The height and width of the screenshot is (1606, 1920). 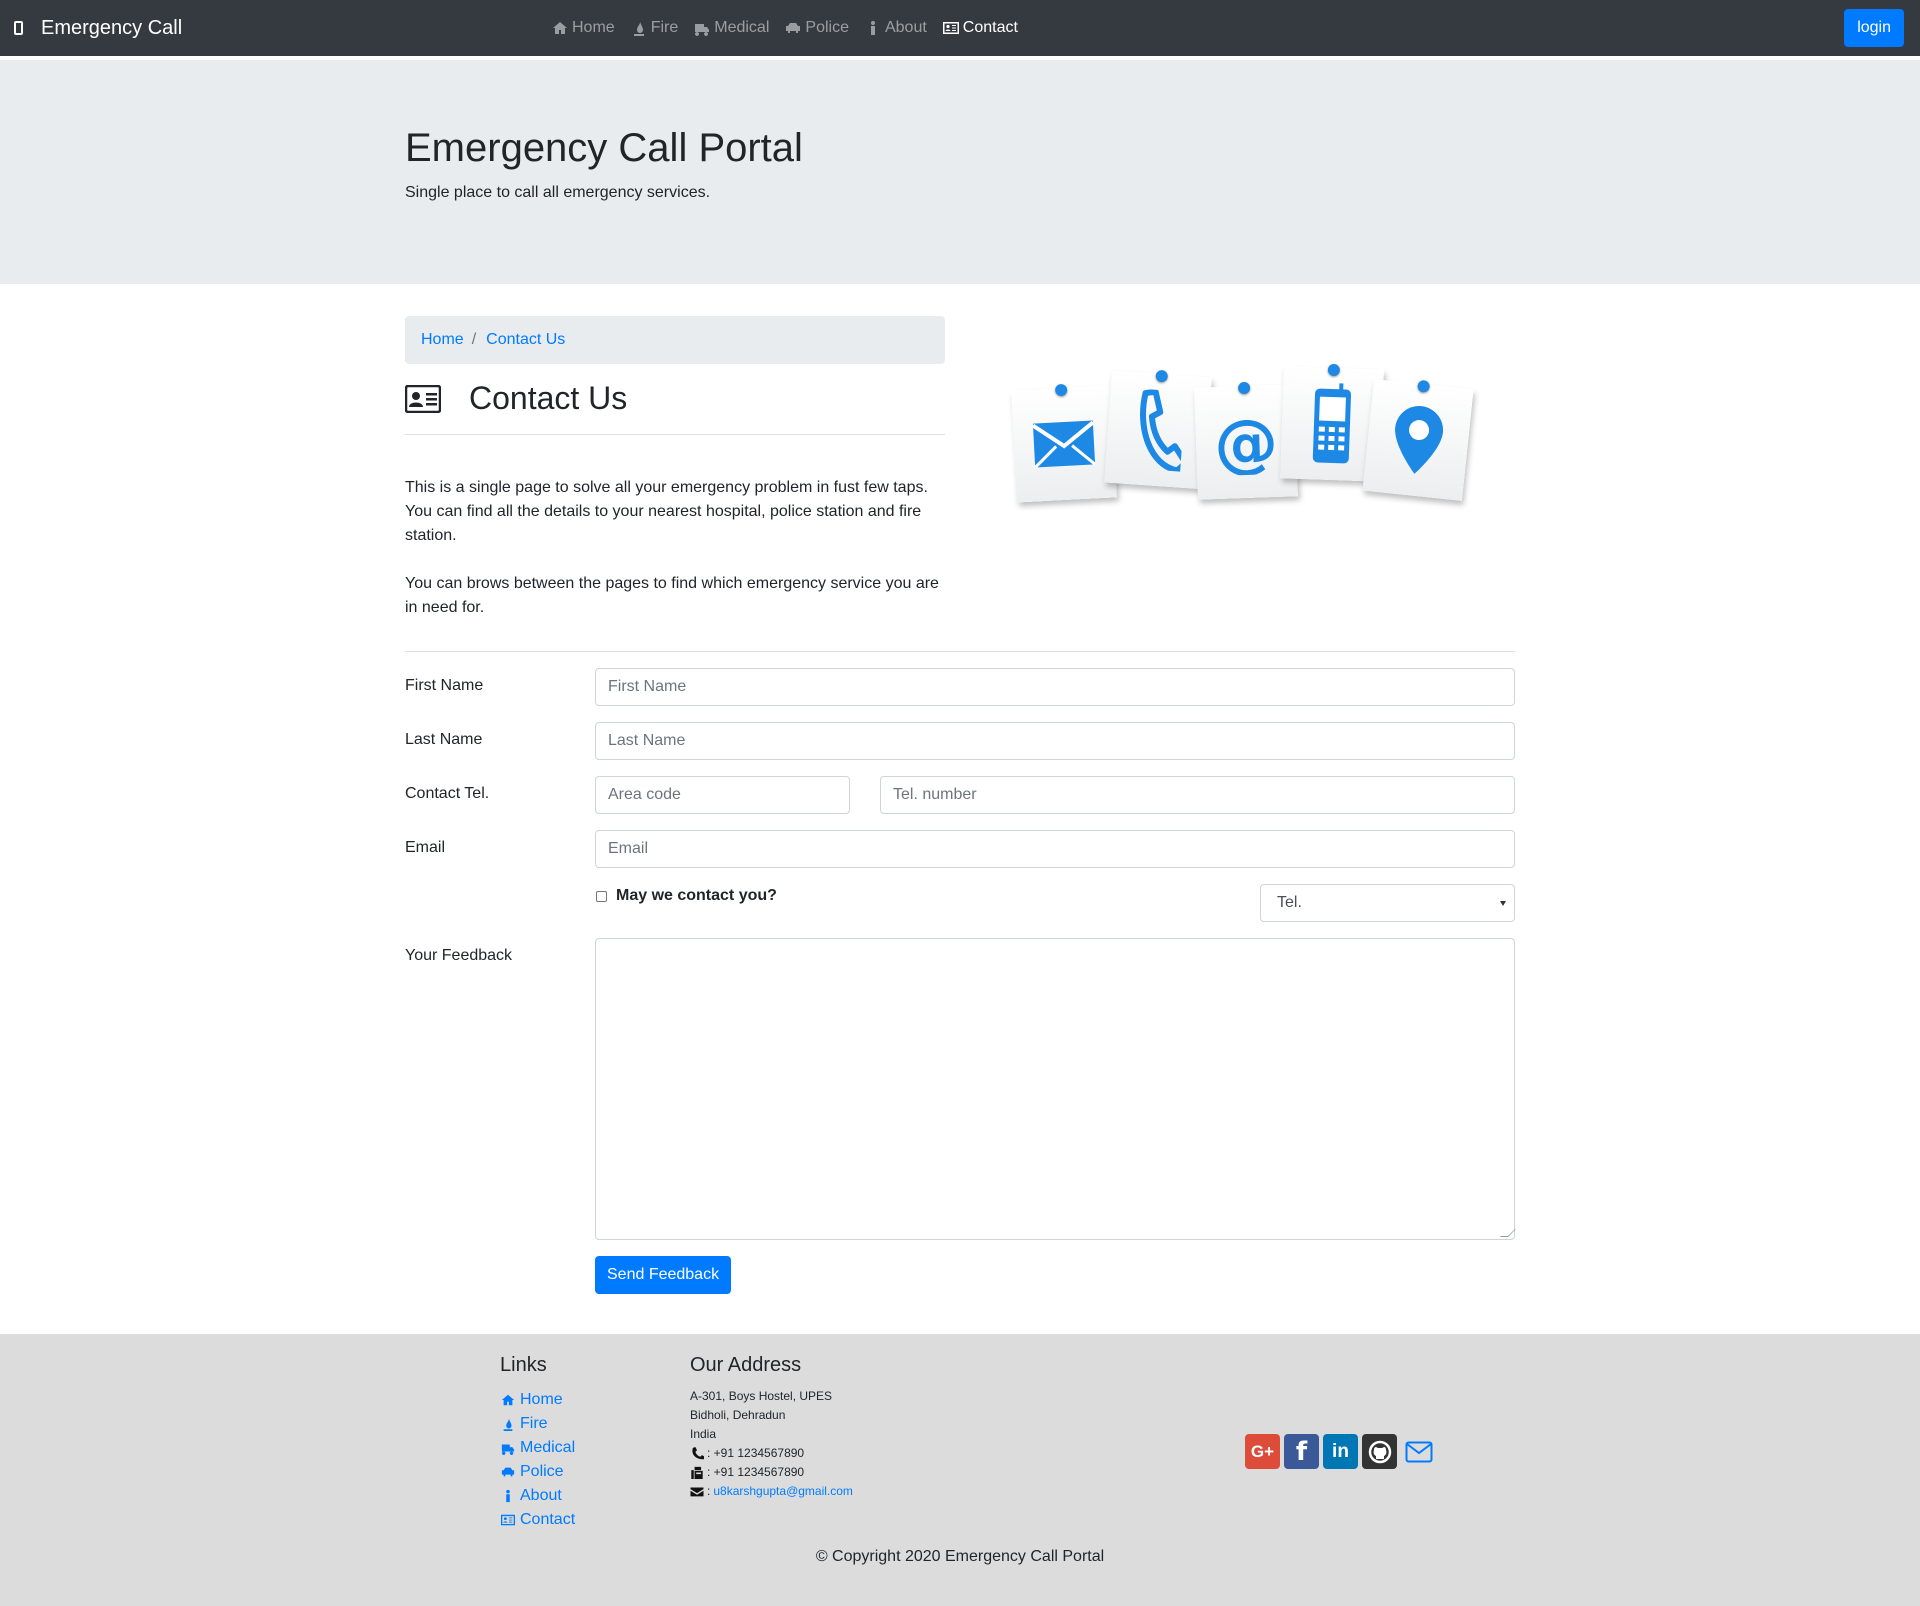 I want to click on address-fax: : +91 1234567890, so click(x=771, y=1472).